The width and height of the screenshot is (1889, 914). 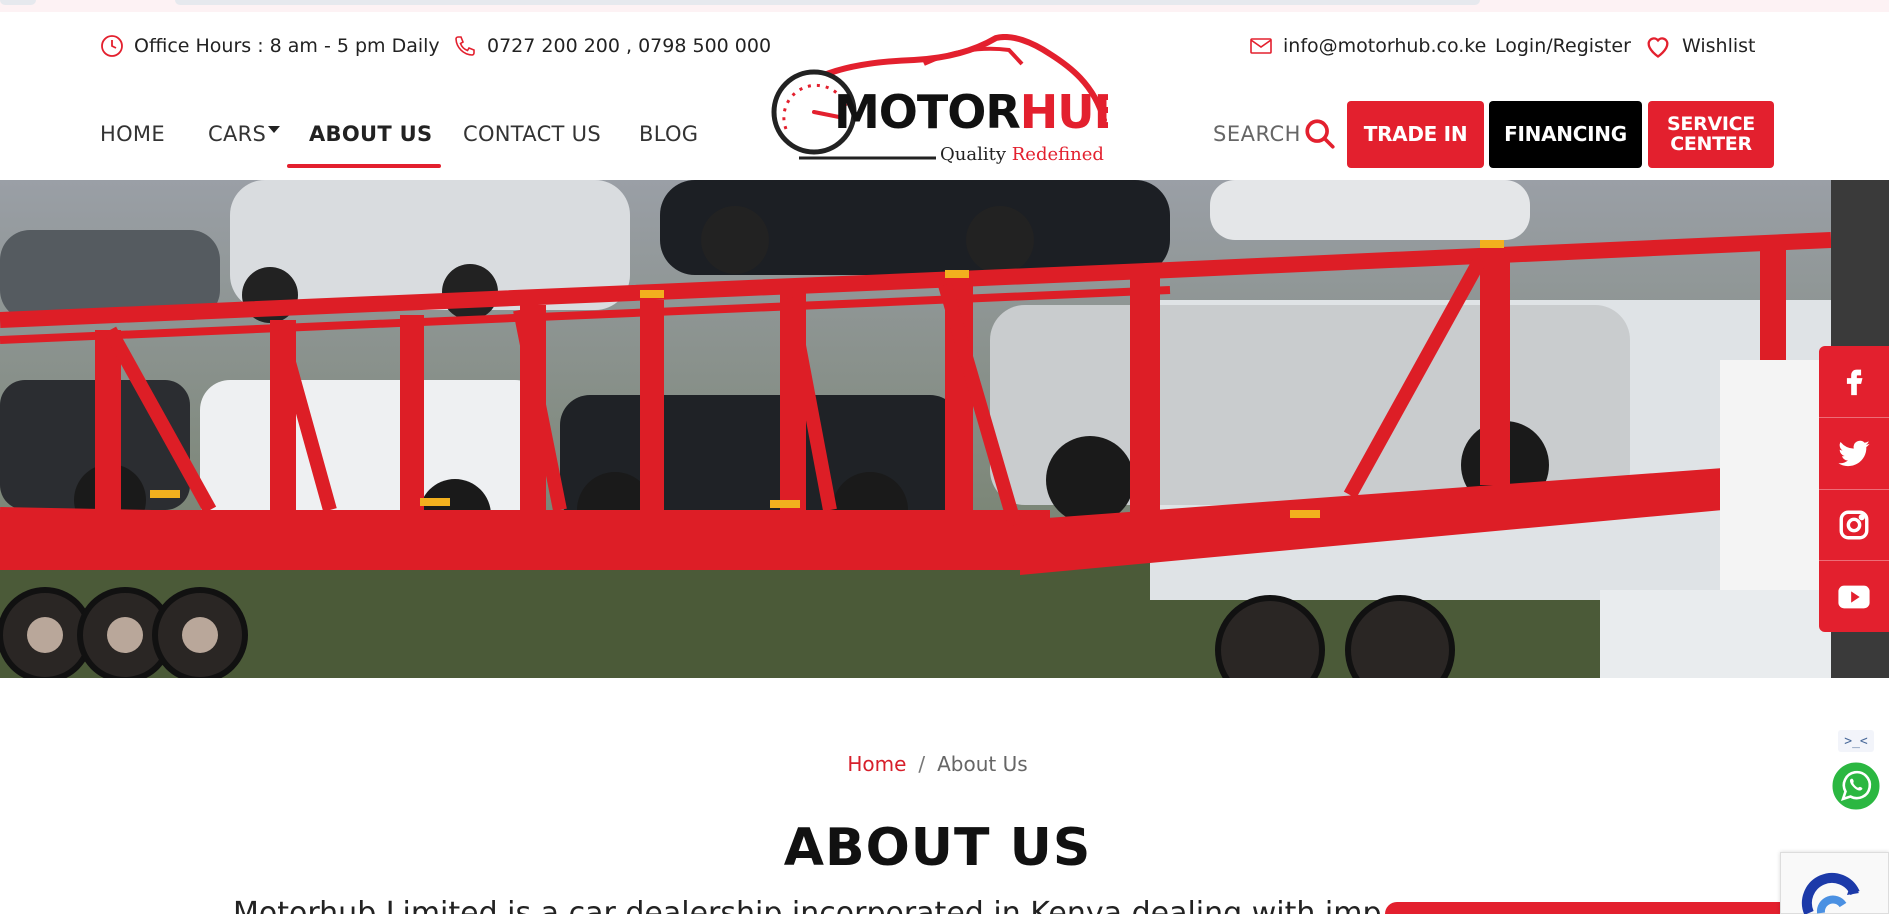 I want to click on search-icon, so click(x=1320, y=134).